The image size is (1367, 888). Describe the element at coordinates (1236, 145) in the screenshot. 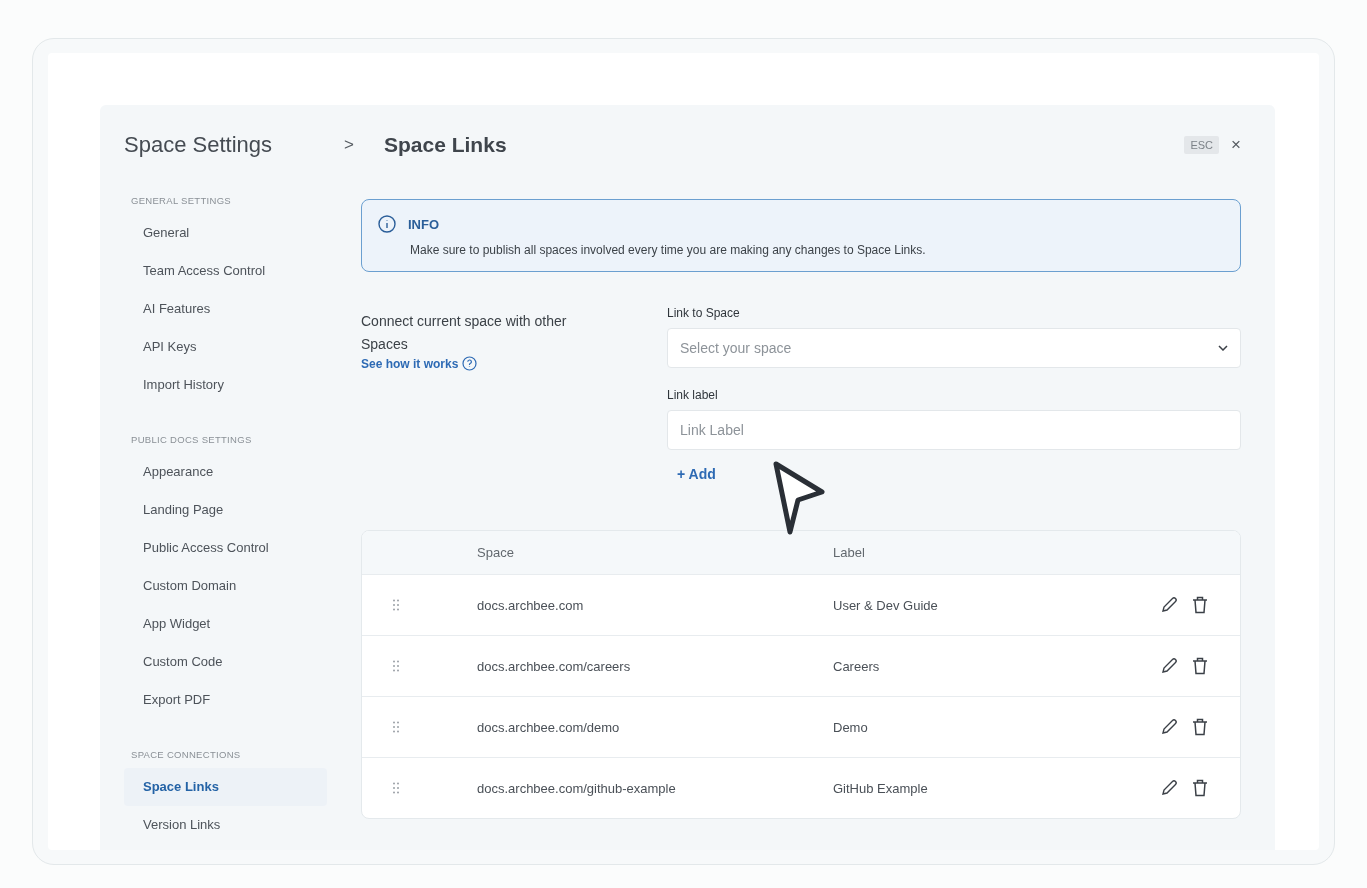

I see `close-button: ×` at that location.